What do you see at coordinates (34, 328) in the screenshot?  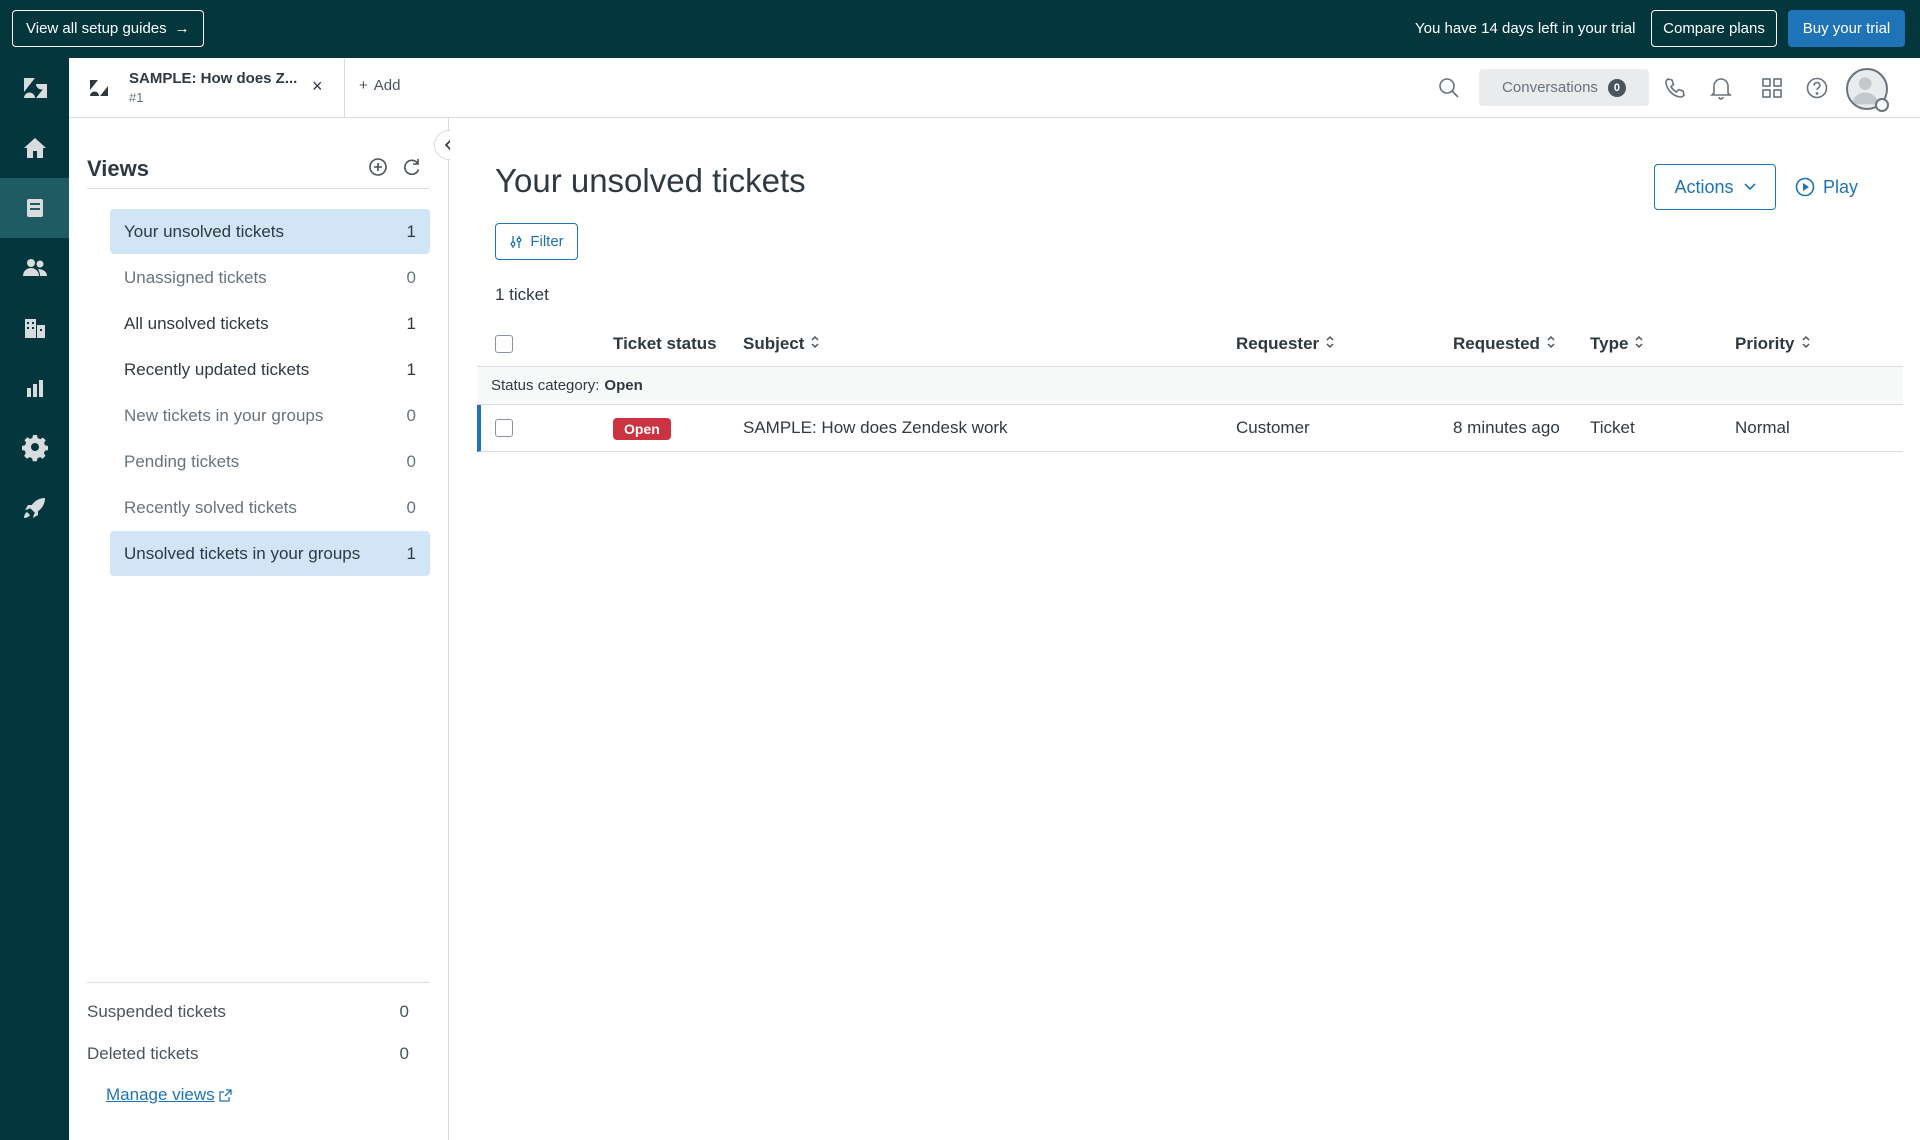 I see `organizations-icon` at bounding box center [34, 328].